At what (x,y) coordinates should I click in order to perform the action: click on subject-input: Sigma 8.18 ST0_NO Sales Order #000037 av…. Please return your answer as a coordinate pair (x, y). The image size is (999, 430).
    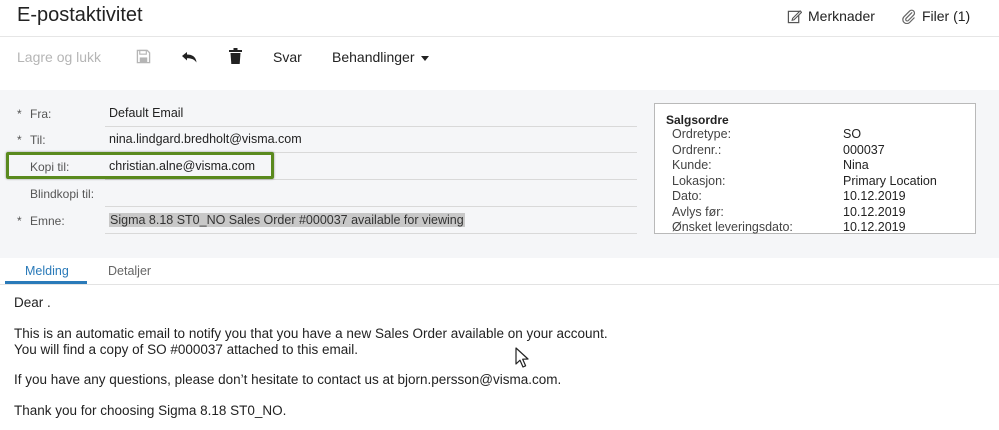
    Looking at the image, I should click on (287, 220).